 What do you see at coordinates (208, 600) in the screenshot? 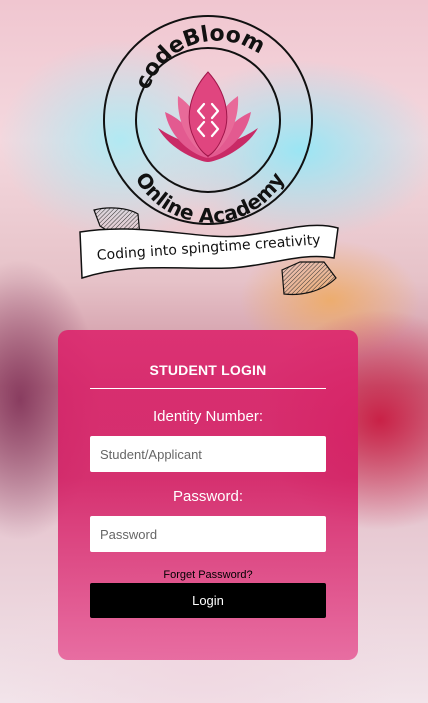
I see `login-button: Login` at bounding box center [208, 600].